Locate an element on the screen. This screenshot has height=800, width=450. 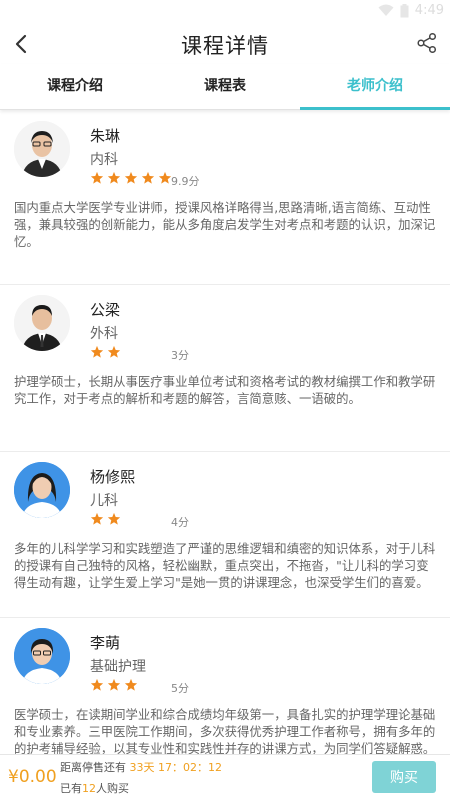
teacher-name: 朱琳 is located at coordinates (105, 136).